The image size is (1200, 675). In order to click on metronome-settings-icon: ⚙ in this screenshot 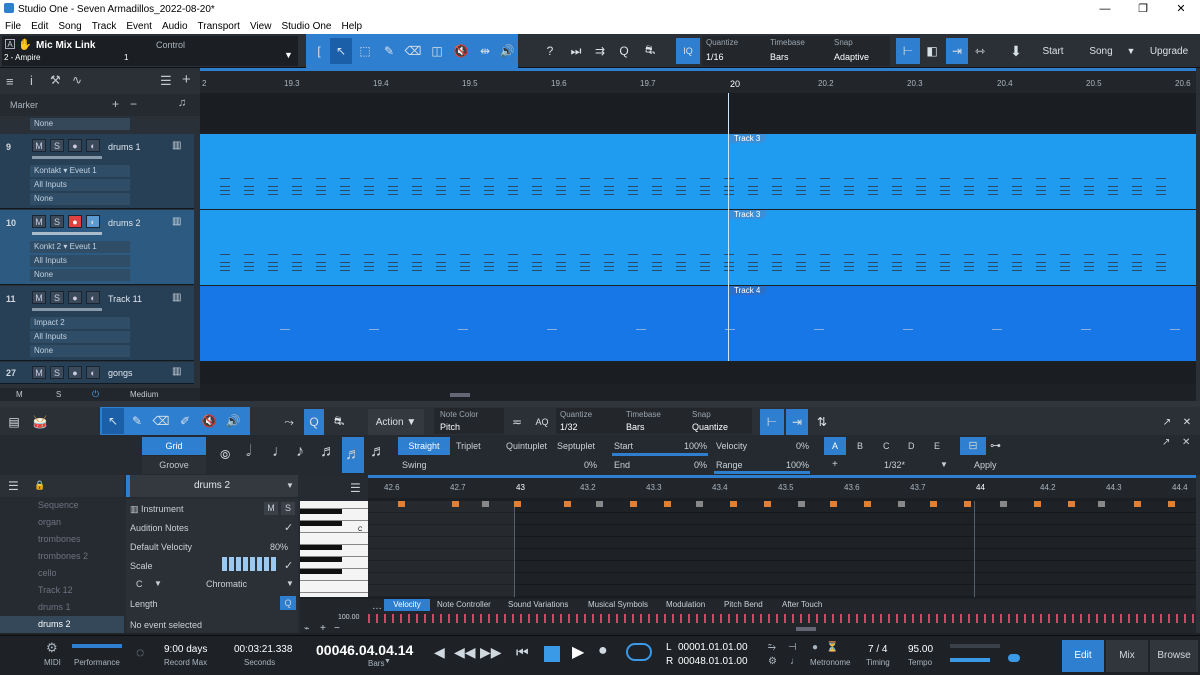, I will do `click(772, 661)`.